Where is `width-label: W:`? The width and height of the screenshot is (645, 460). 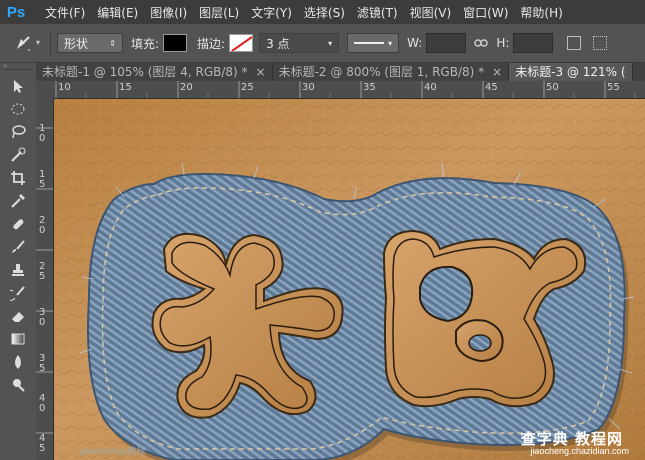 width-label: W: is located at coordinates (415, 43).